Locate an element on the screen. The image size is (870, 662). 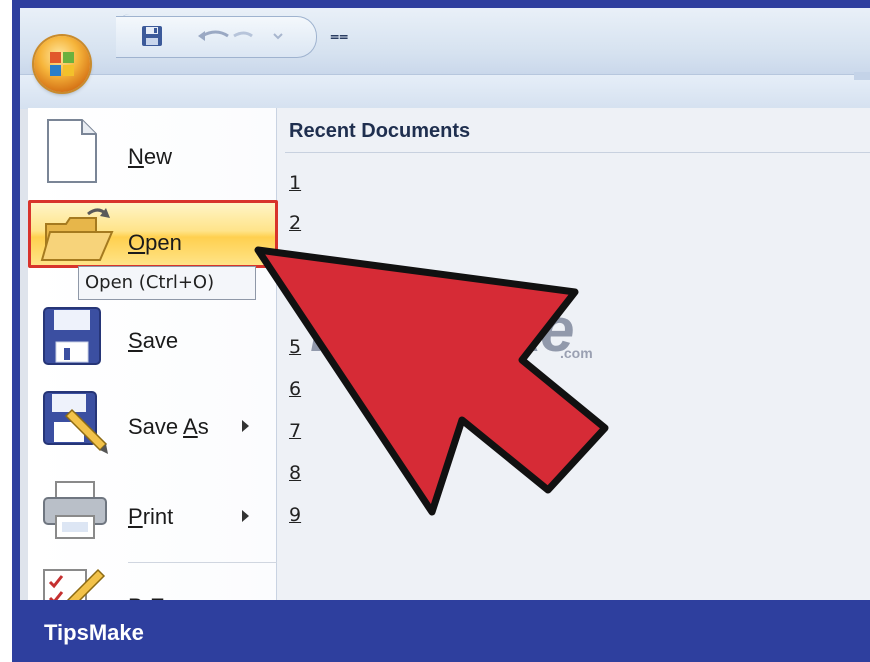
menu-label-new: New is located at coordinates (150, 156).